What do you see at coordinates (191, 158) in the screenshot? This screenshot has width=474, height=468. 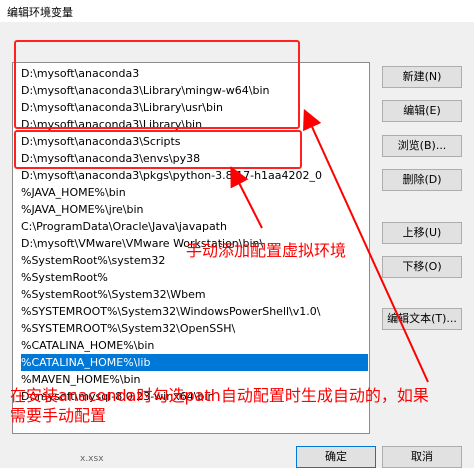 I see `path-list-item: D:\mysoft\anaconda3\envs\py38` at bounding box center [191, 158].